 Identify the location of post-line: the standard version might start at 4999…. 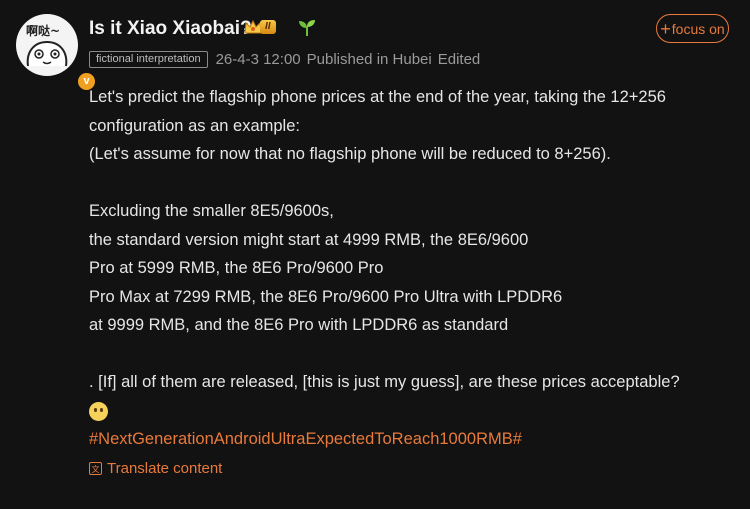
(309, 239).